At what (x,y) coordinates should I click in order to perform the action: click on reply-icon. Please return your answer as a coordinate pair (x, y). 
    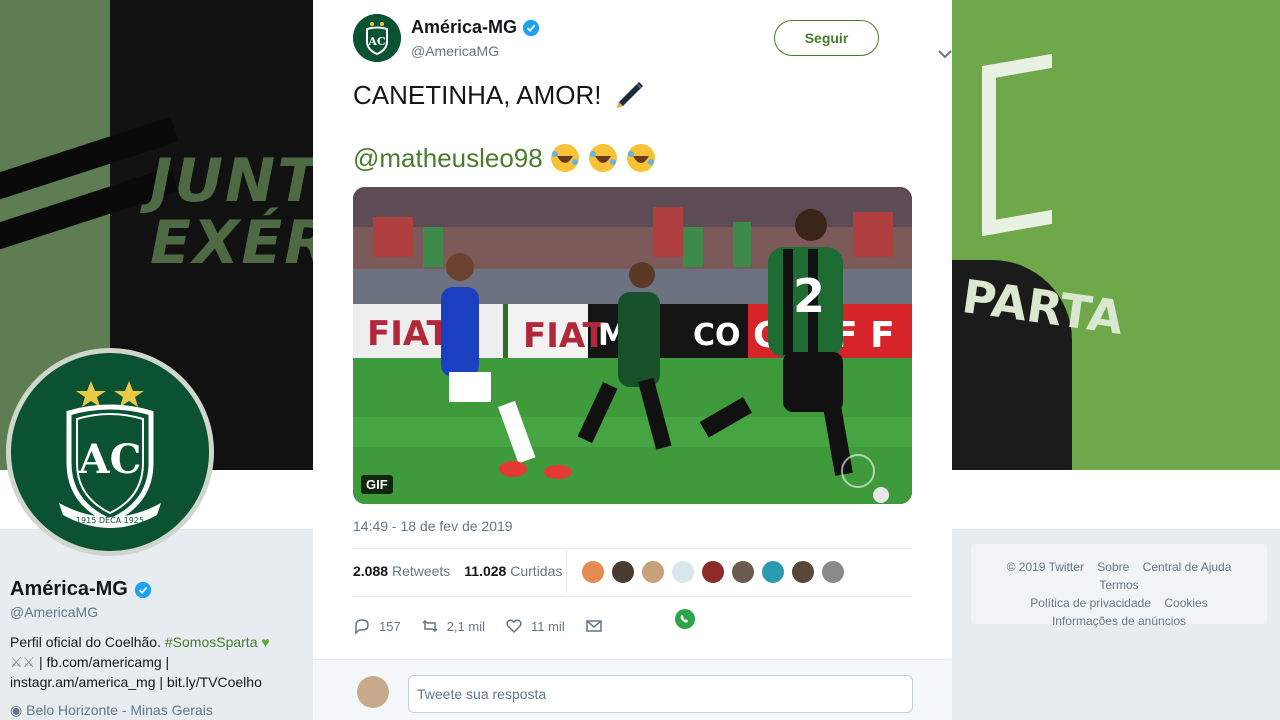
    Looking at the image, I should click on (362, 627).